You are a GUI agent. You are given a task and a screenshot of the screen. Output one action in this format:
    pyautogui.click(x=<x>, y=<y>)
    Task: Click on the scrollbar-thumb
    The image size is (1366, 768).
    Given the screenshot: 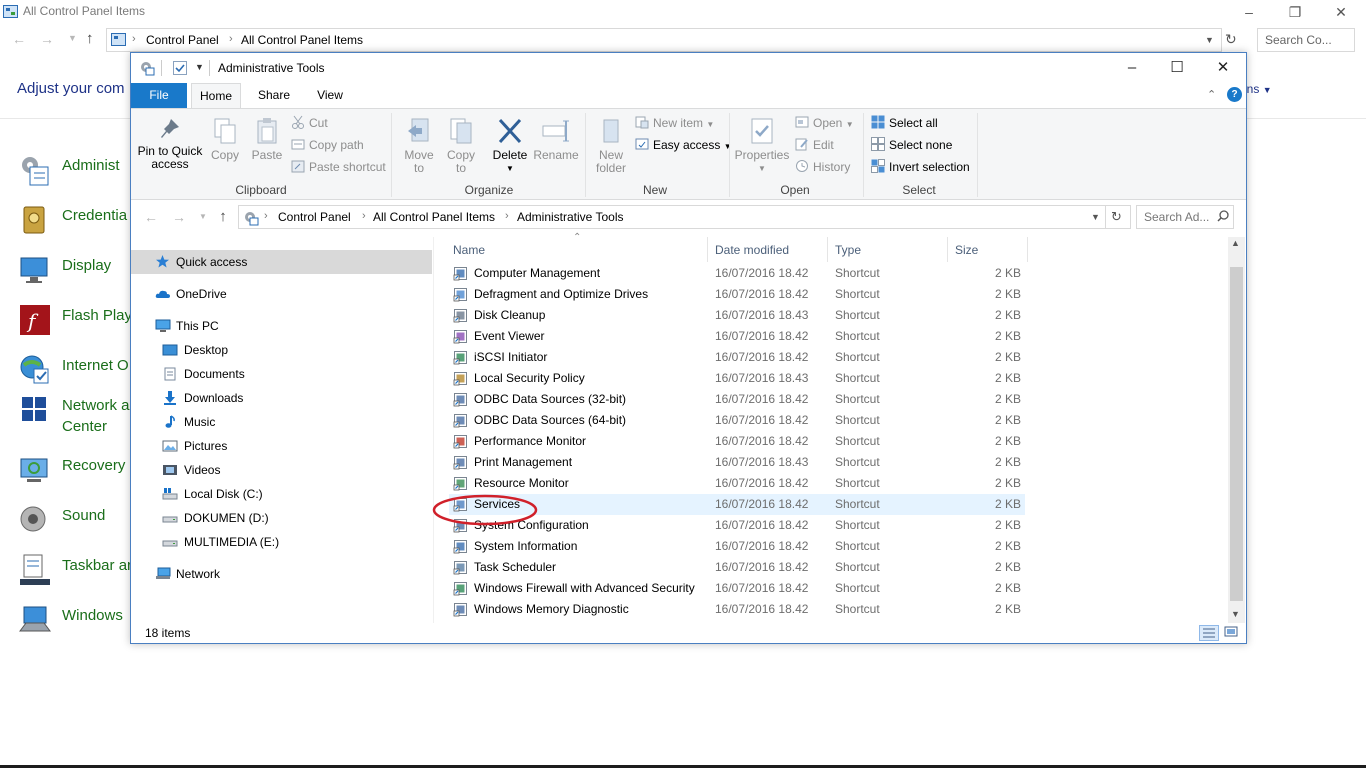 What is the action you would take?
    pyautogui.click(x=1236, y=434)
    